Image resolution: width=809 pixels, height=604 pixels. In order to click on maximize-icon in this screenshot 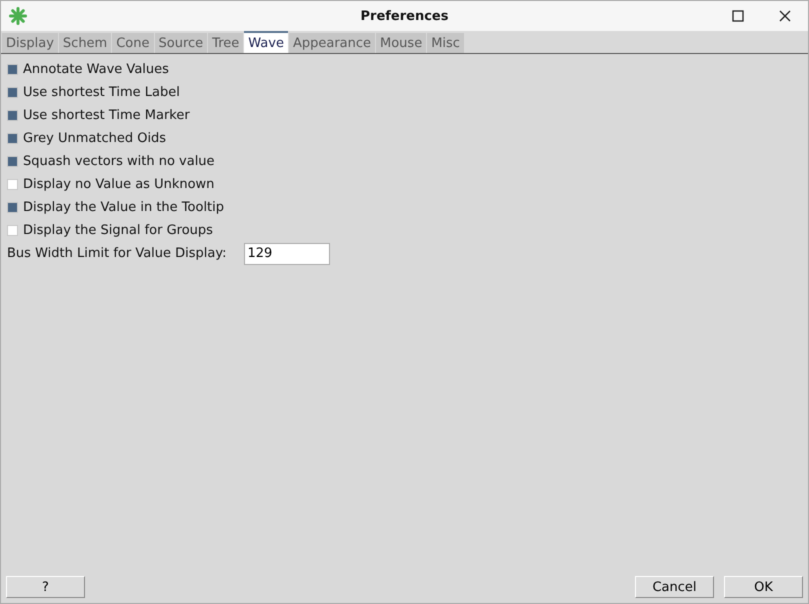, I will do `click(738, 16)`.